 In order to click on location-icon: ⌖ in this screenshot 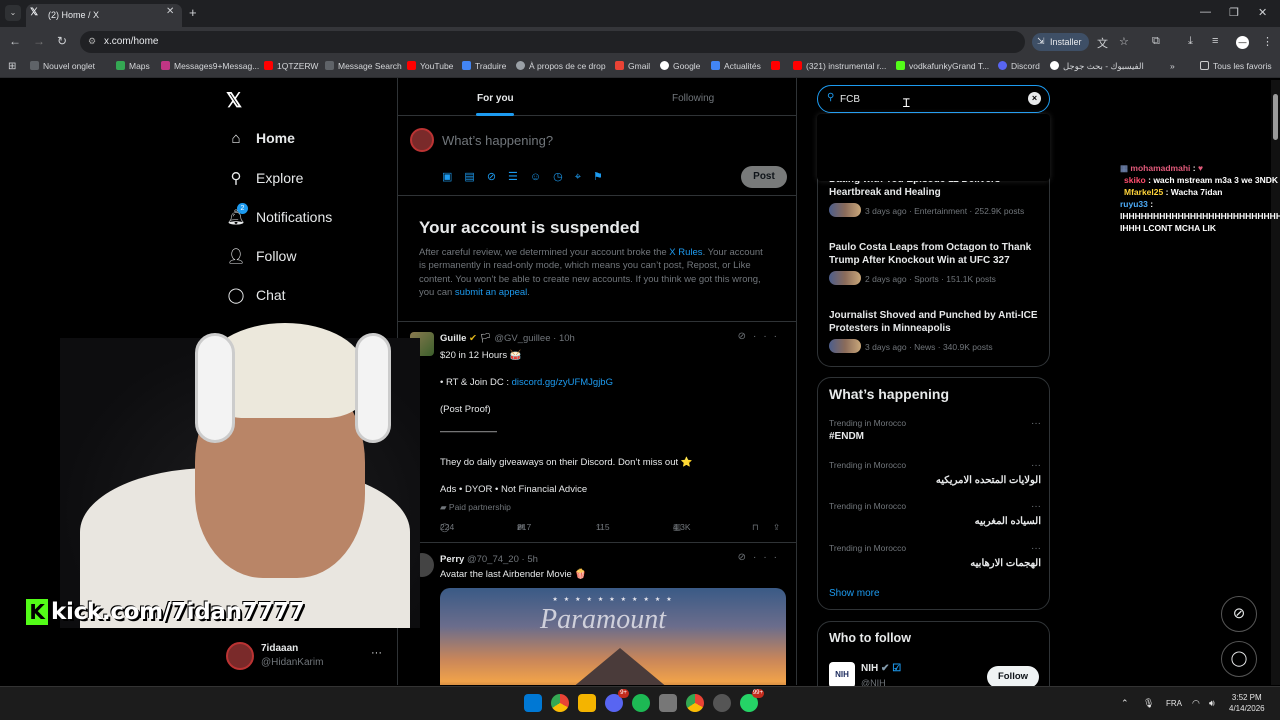, I will do `click(584, 177)`.